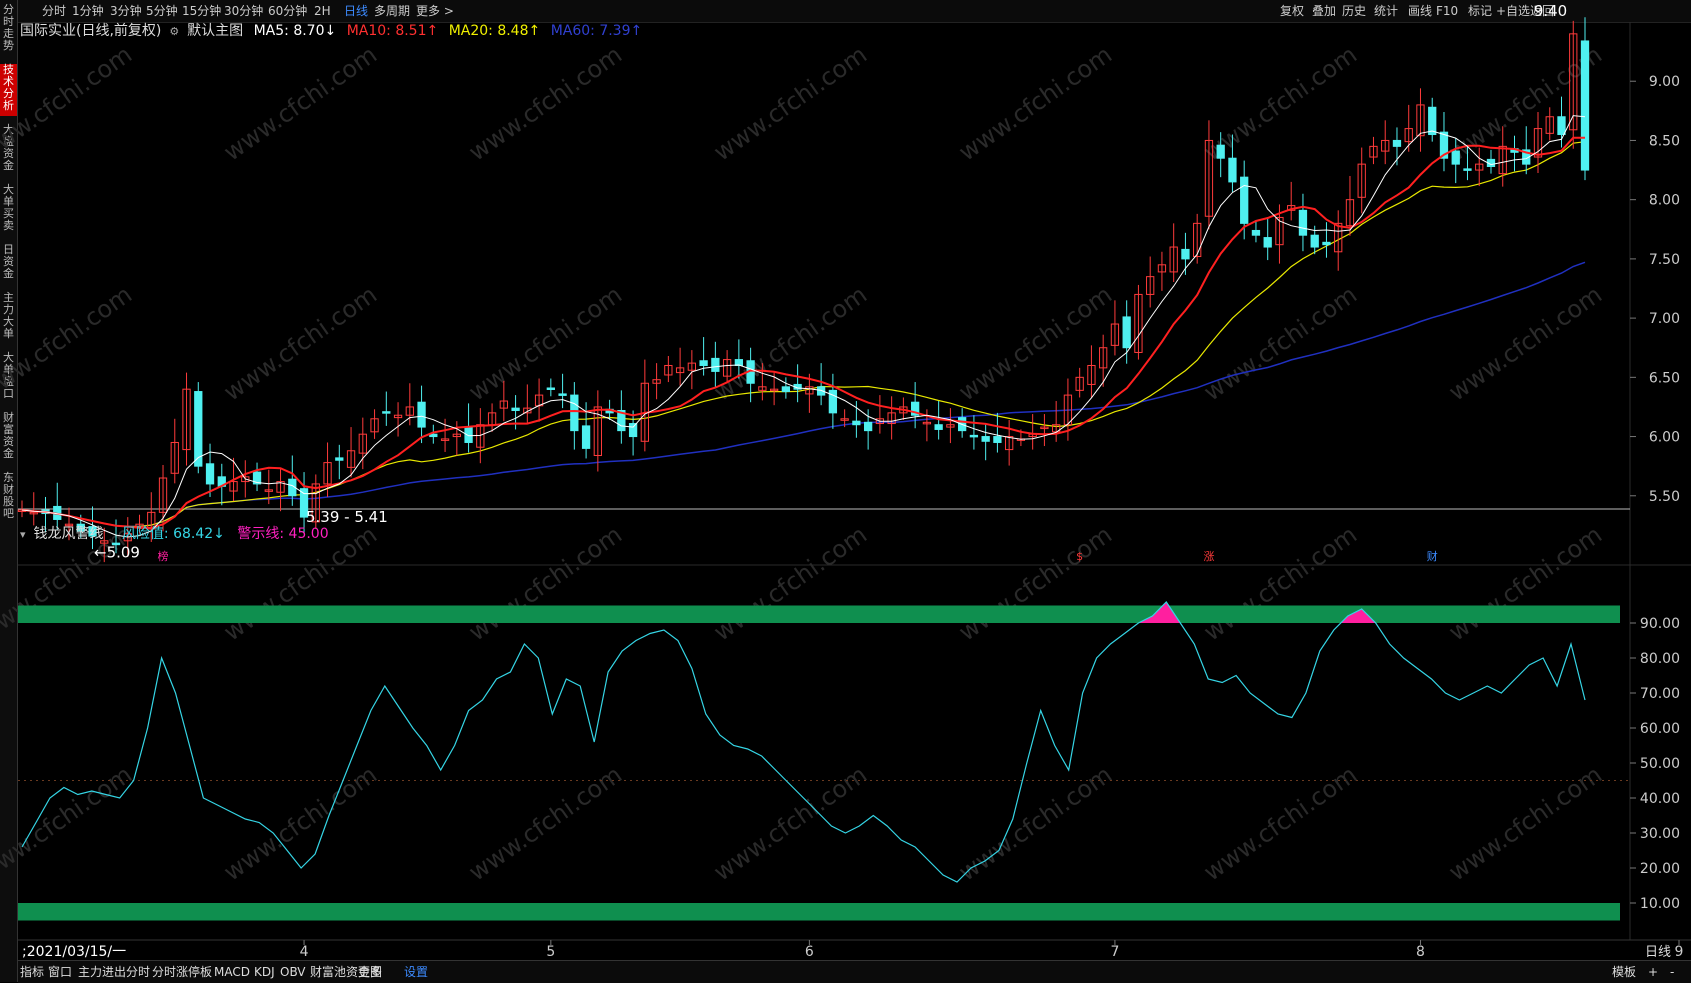 This screenshot has width=1691, height=983. Describe the element at coordinates (60, 972) in the screenshot. I see `bottom-tab-1: 窗口` at that location.